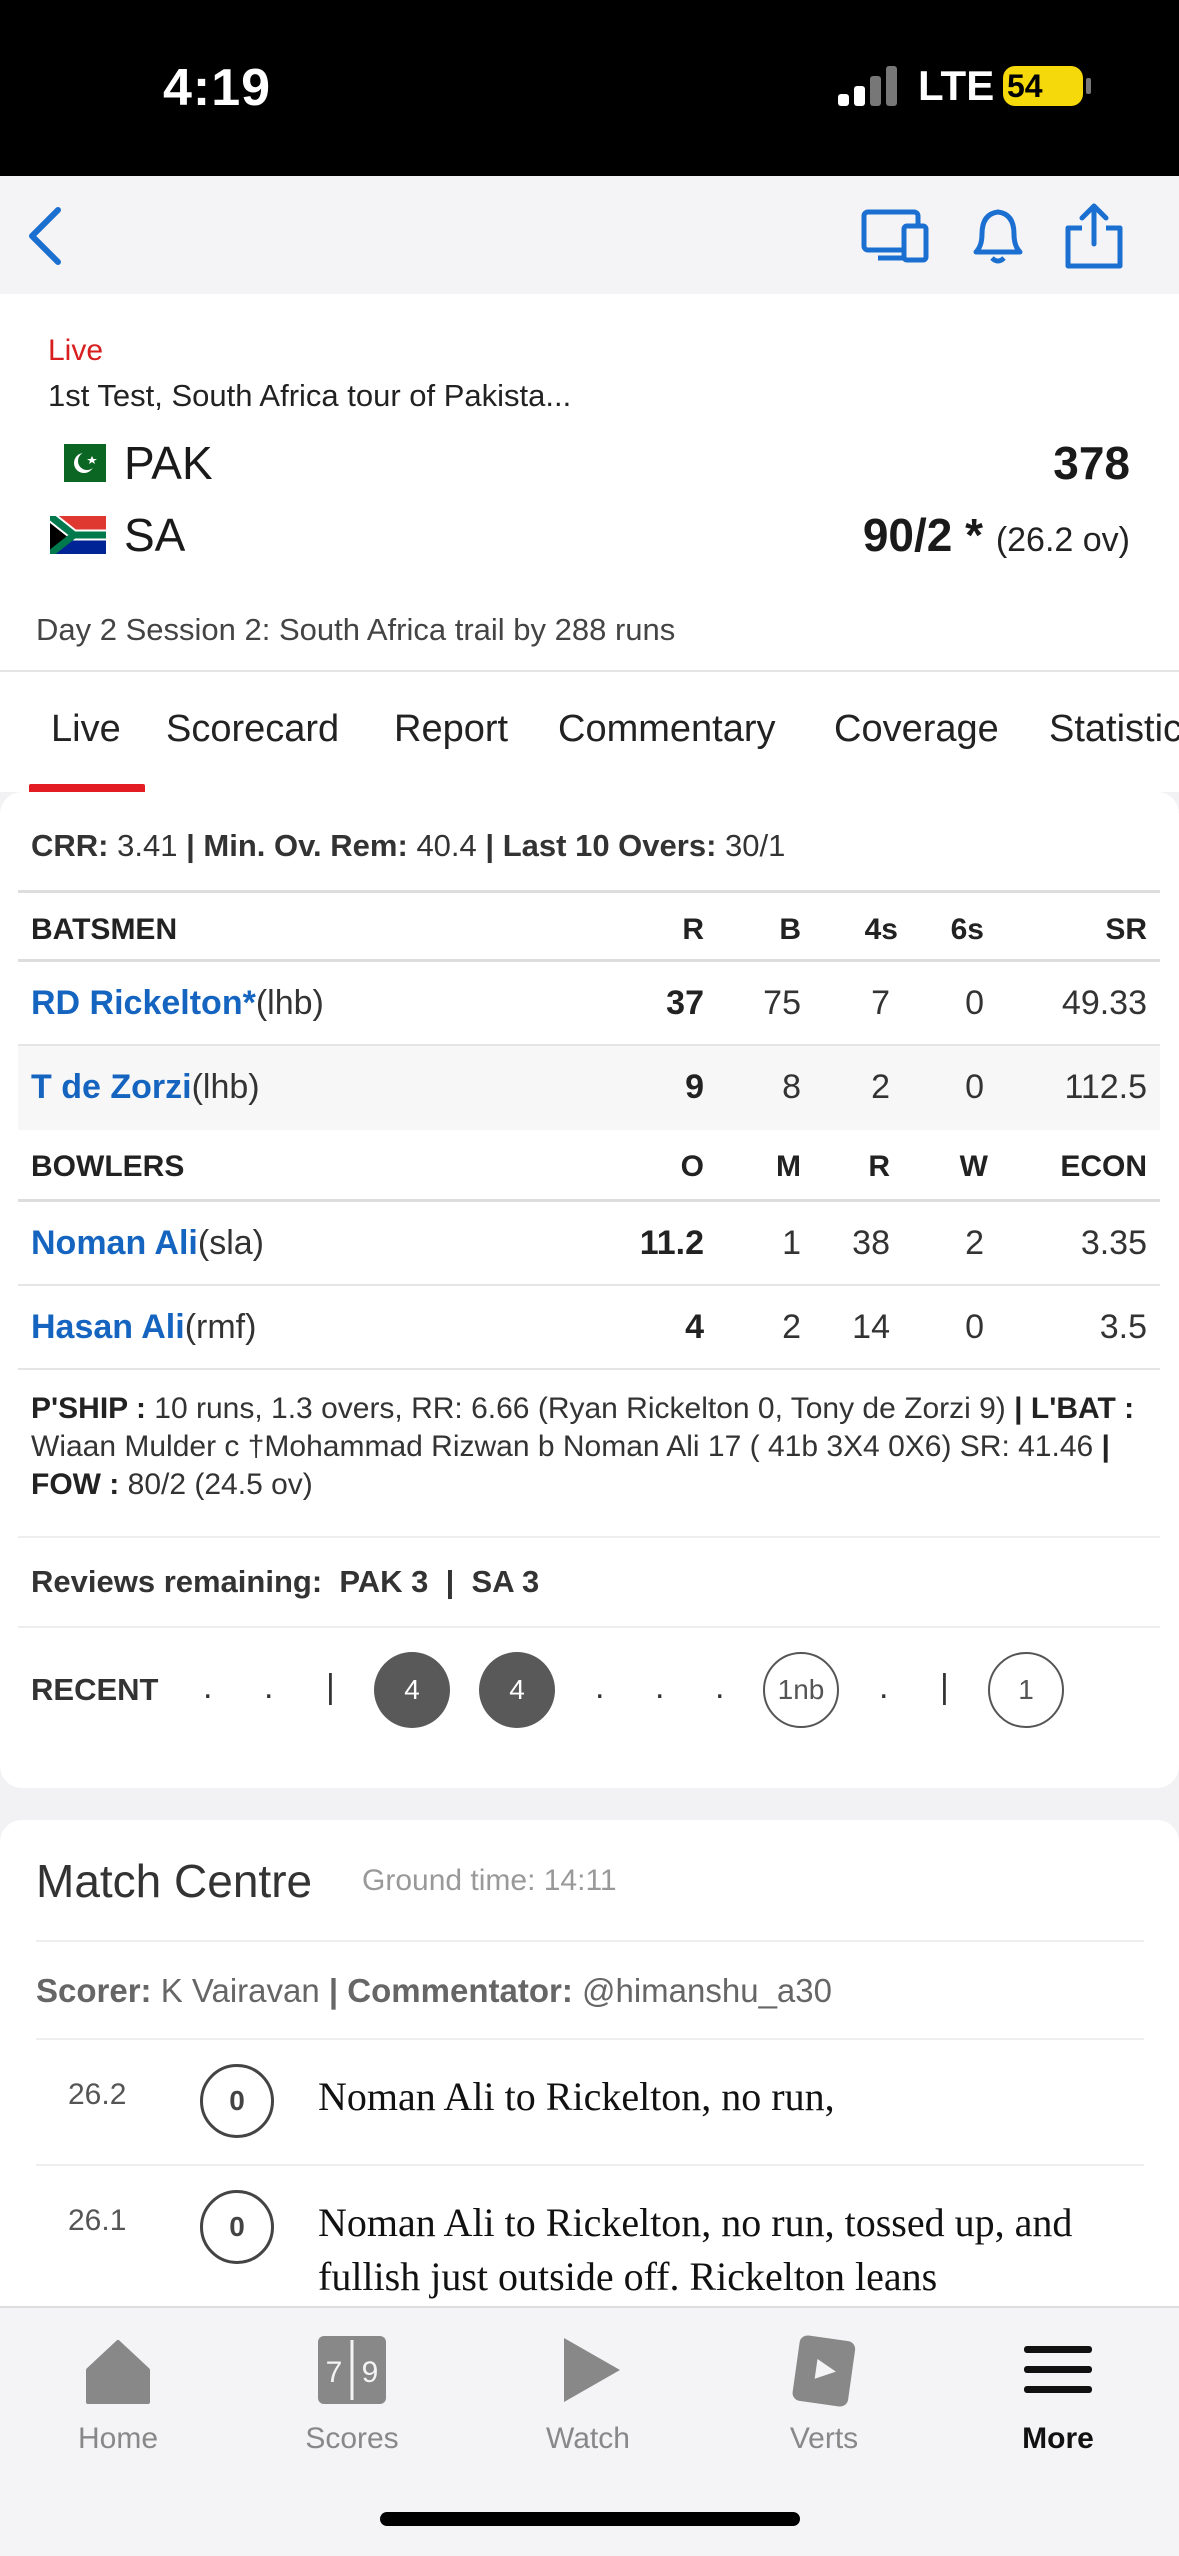  Describe the element at coordinates (880, 1087) in the screenshot. I see `fours: 2` at that location.